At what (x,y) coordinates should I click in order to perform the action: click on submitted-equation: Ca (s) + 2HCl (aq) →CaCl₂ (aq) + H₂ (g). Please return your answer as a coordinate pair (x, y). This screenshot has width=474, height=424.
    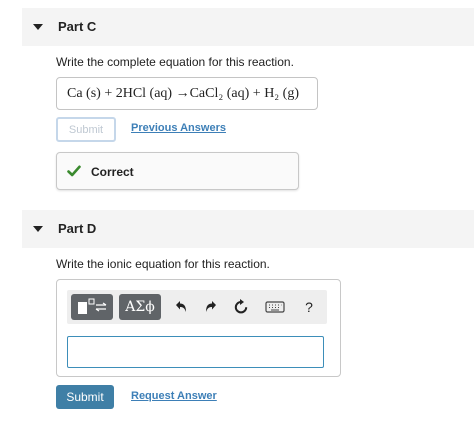
    Looking at the image, I should click on (187, 93).